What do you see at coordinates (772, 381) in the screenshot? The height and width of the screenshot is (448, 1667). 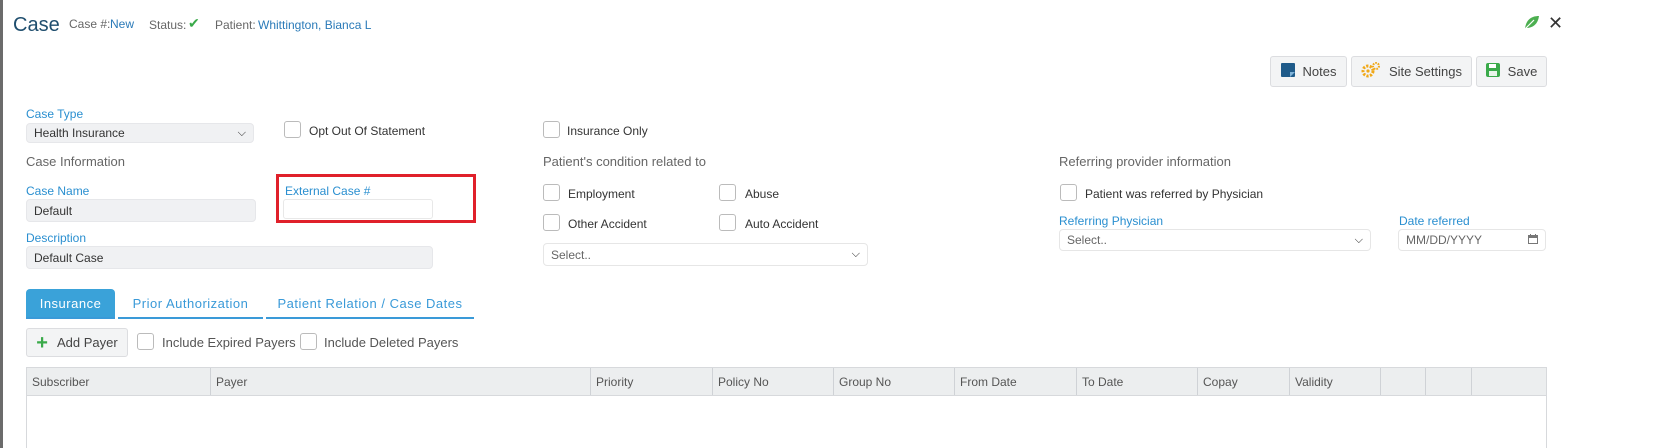 I see `column-policy-no: Policy No` at bounding box center [772, 381].